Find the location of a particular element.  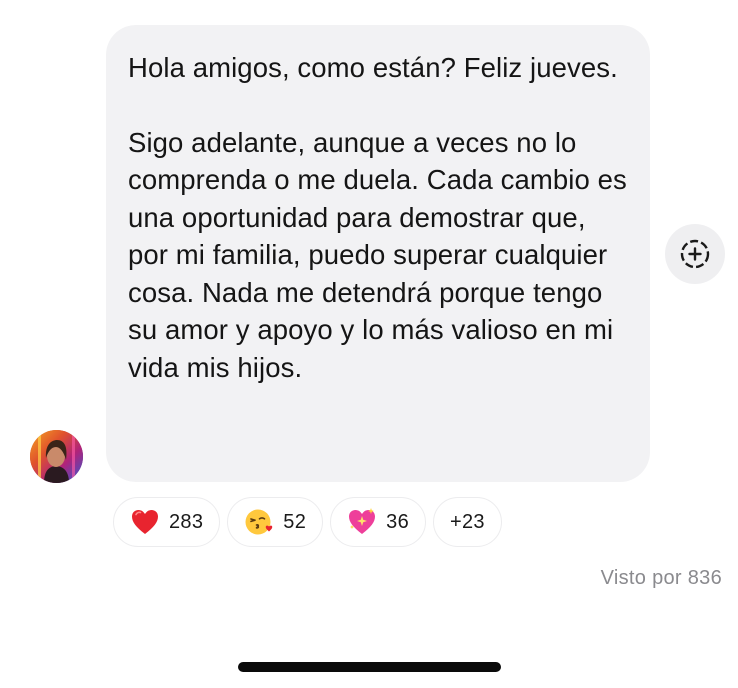

add-reaction-icon is located at coordinates (695, 254).